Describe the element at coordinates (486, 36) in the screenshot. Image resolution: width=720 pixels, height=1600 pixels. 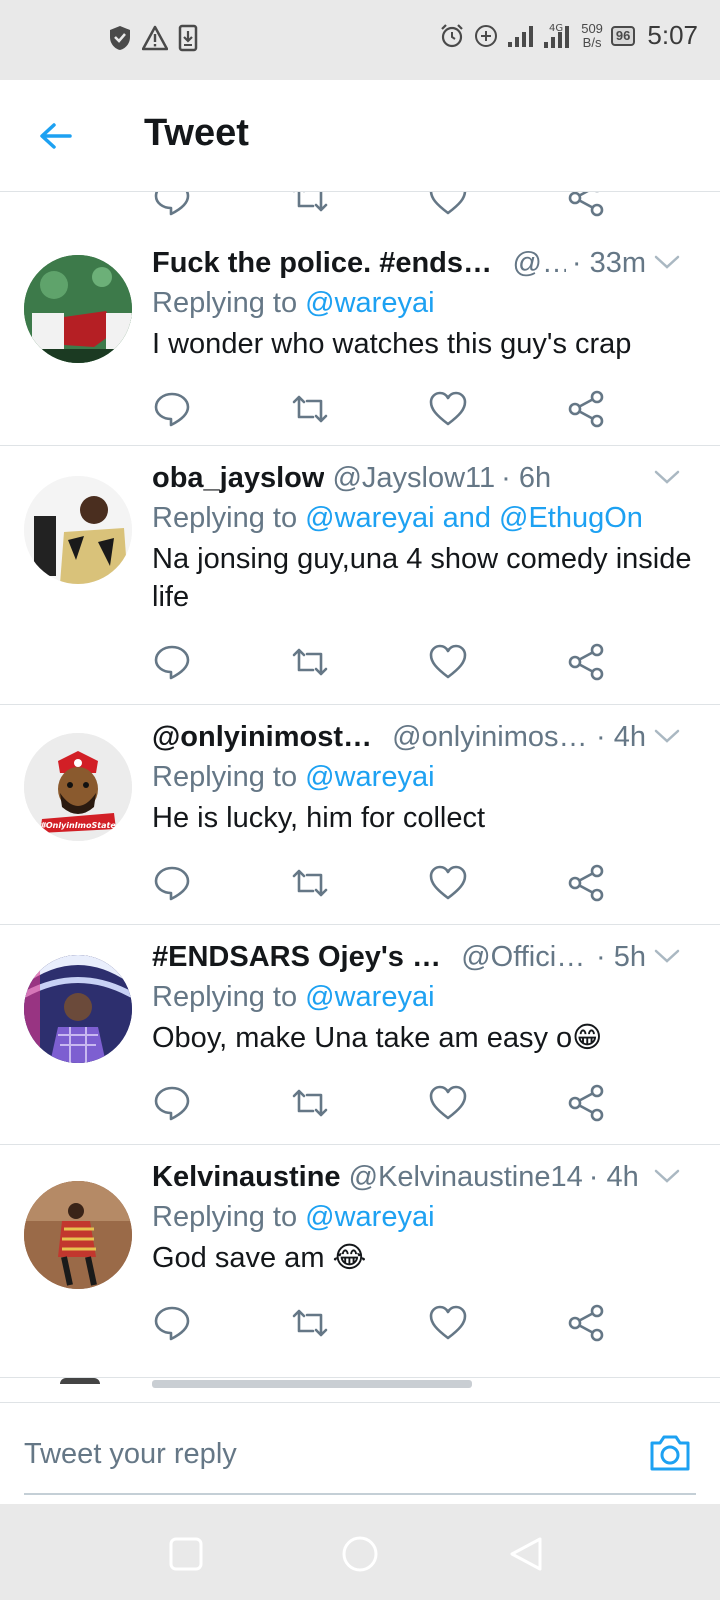
I see `add-circle-icon` at that location.